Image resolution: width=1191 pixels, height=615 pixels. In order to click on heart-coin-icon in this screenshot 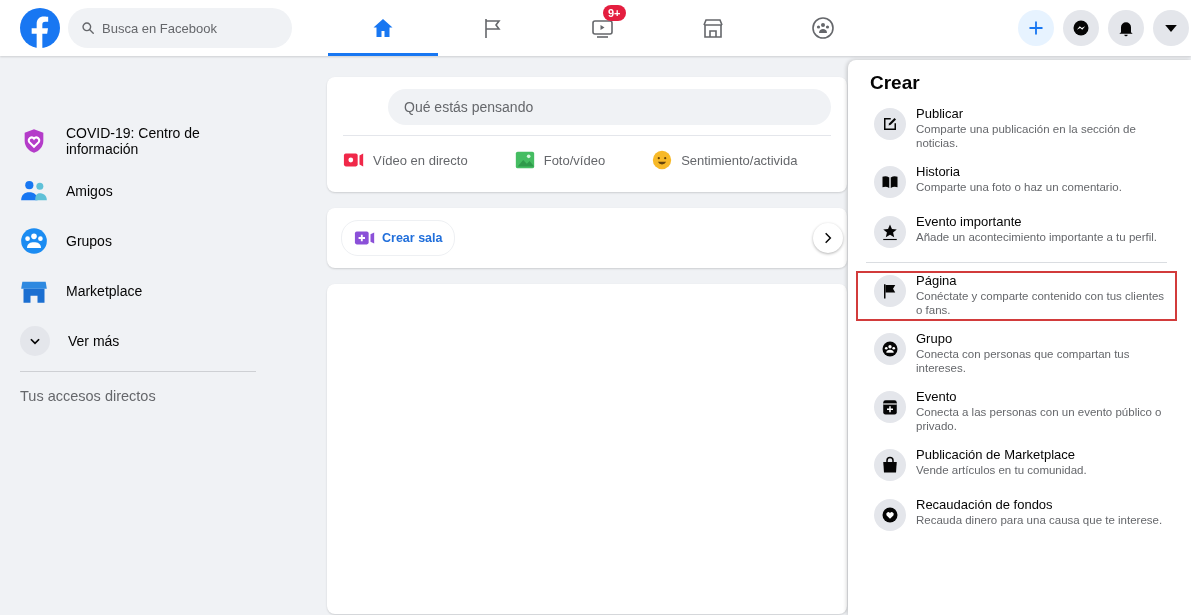, I will do `click(890, 515)`.